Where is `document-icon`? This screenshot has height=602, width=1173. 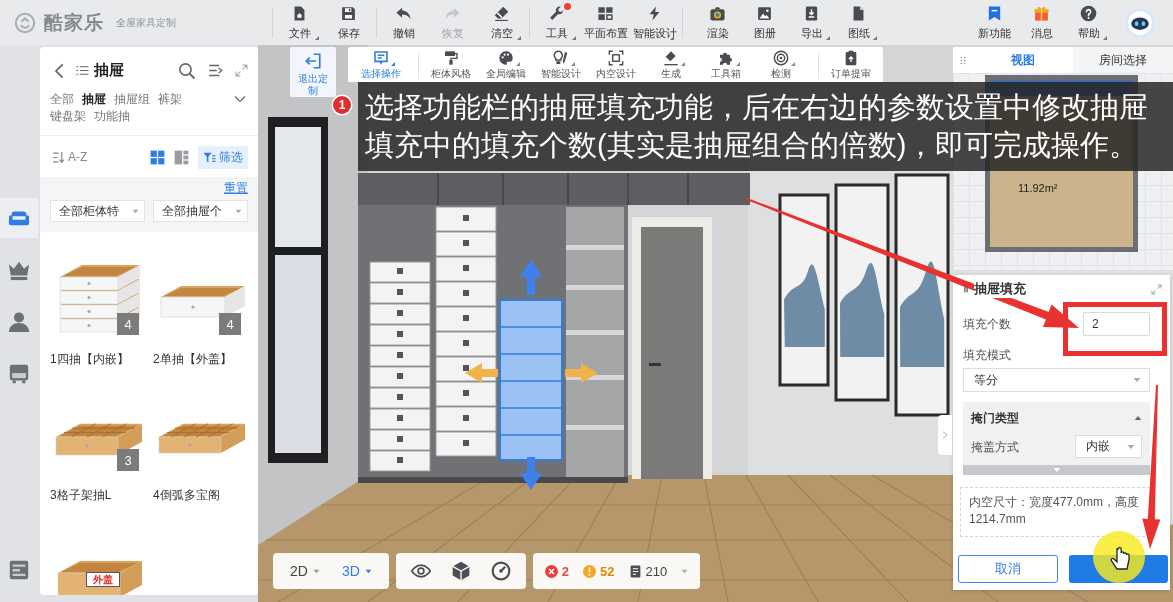 document-icon is located at coordinates (635, 571).